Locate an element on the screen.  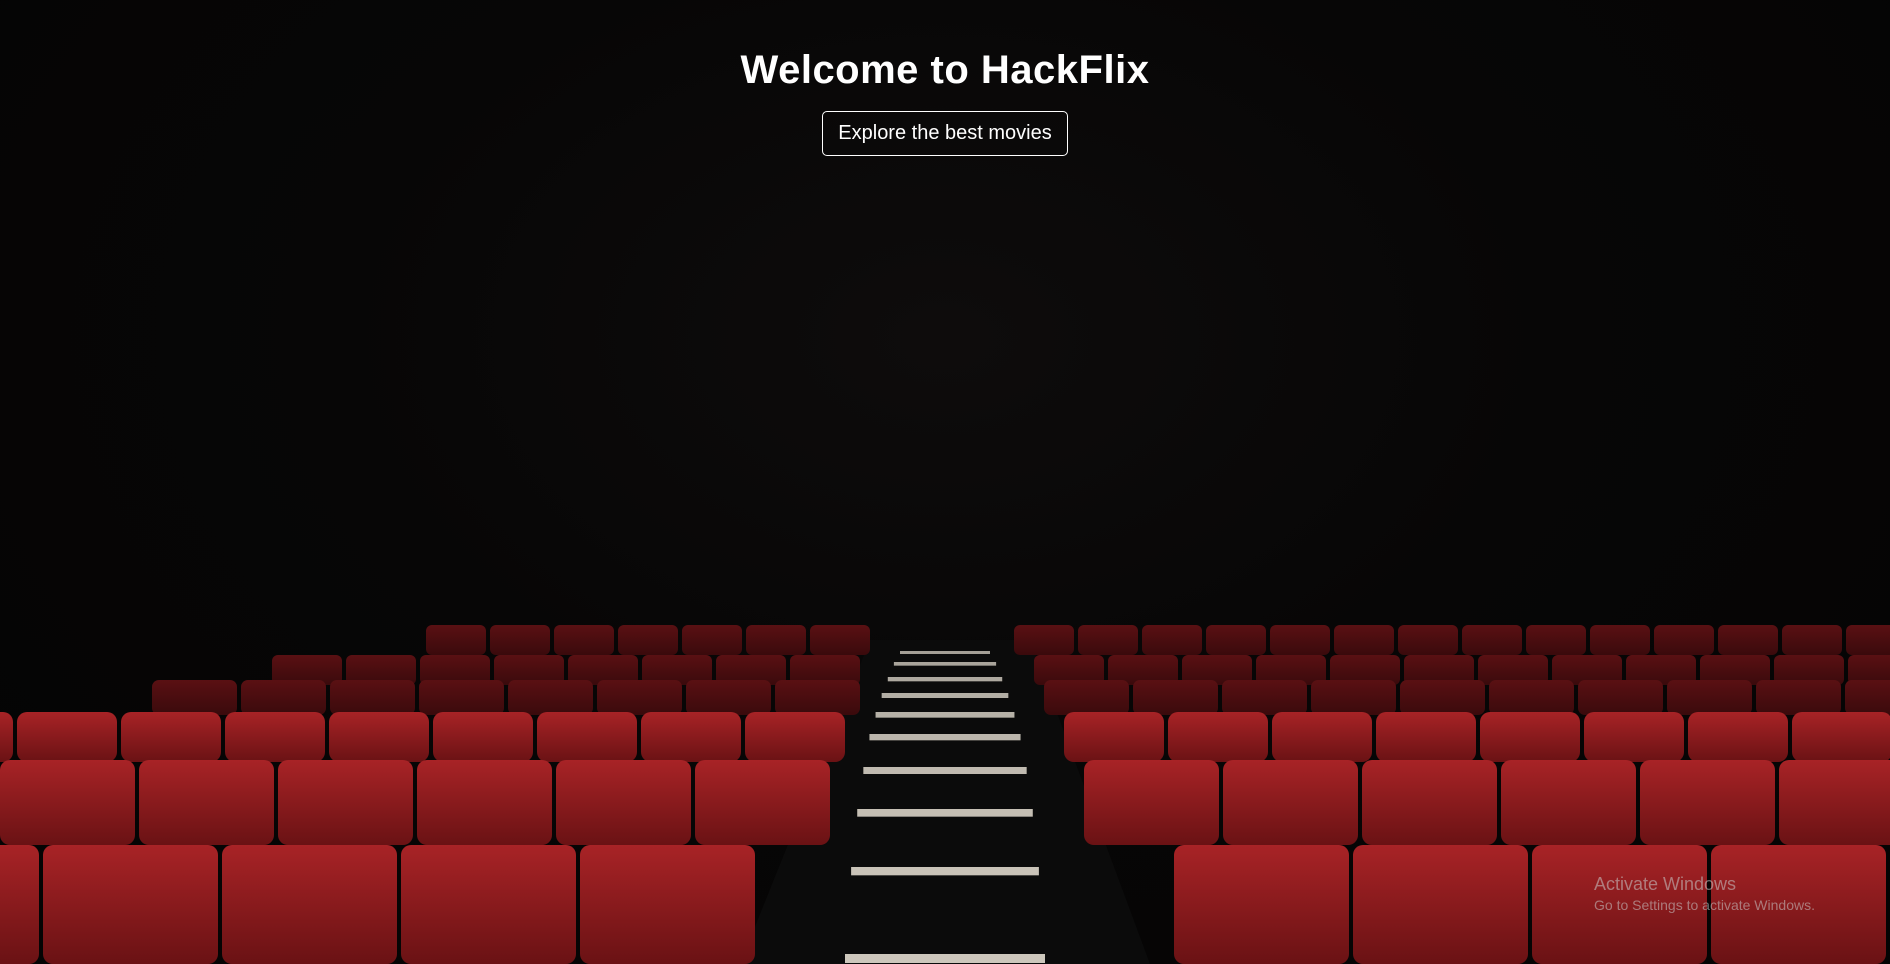
watermark-title: Activate Windows is located at coordinates (1665, 884).